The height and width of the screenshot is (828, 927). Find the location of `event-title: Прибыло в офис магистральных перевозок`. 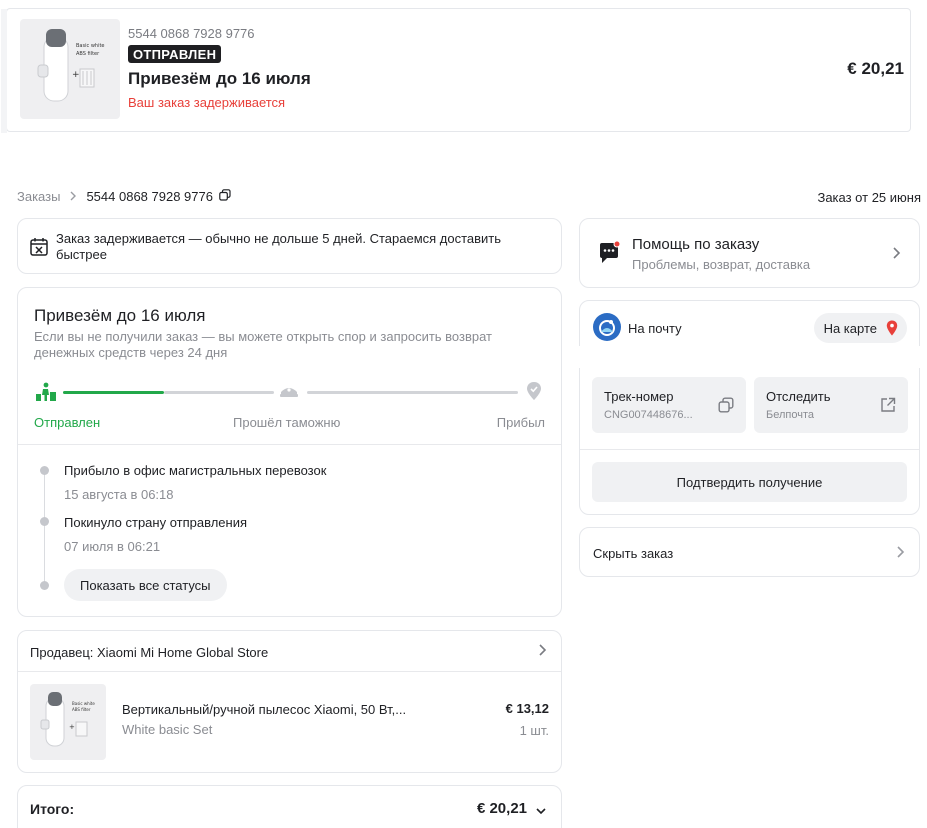

event-title: Прибыло в офис магистральных перевозок is located at coordinates (195, 470).